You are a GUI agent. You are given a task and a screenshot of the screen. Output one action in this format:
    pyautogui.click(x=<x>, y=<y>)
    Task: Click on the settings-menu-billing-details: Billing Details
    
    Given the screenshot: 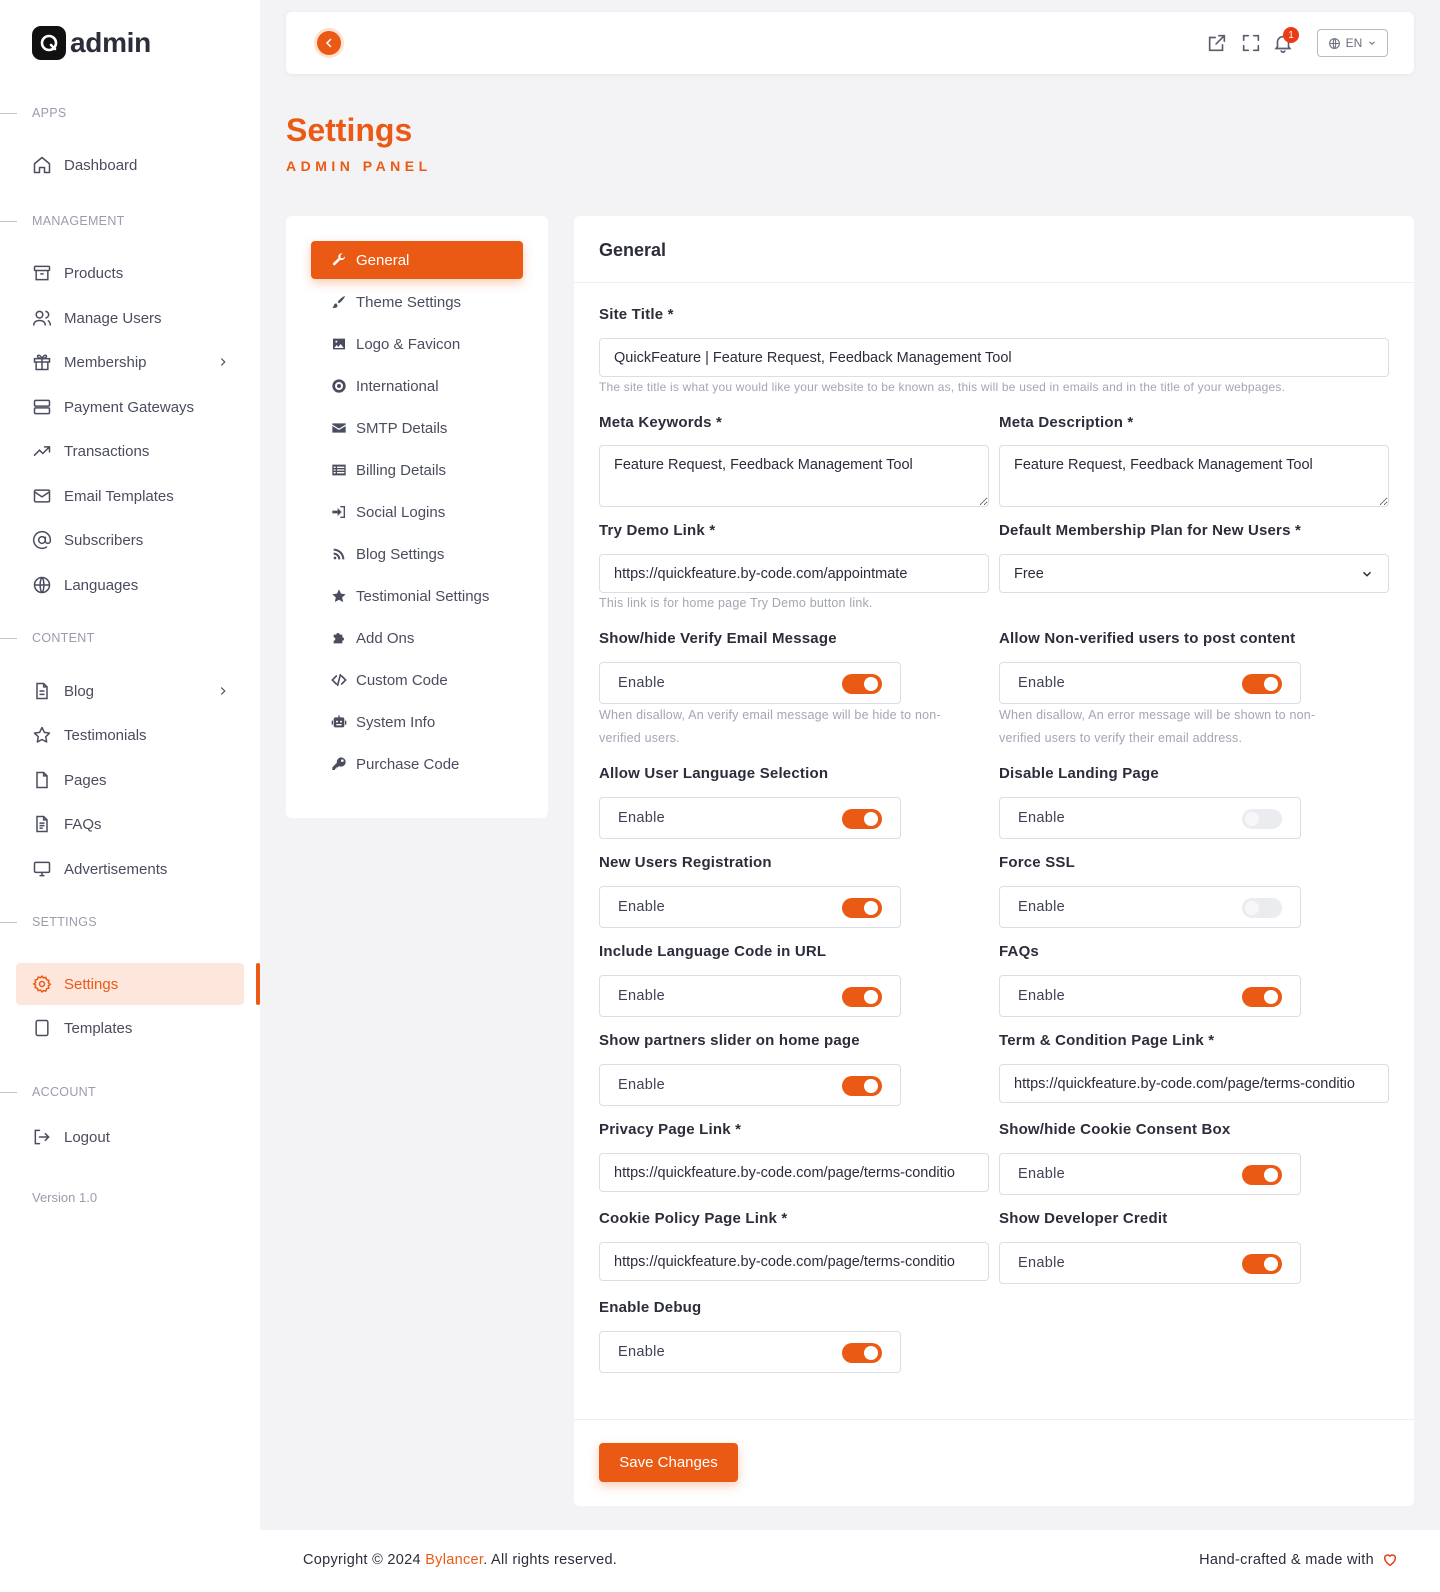 What is the action you would take?
    pyautogui.click(x=417, y=470)
    